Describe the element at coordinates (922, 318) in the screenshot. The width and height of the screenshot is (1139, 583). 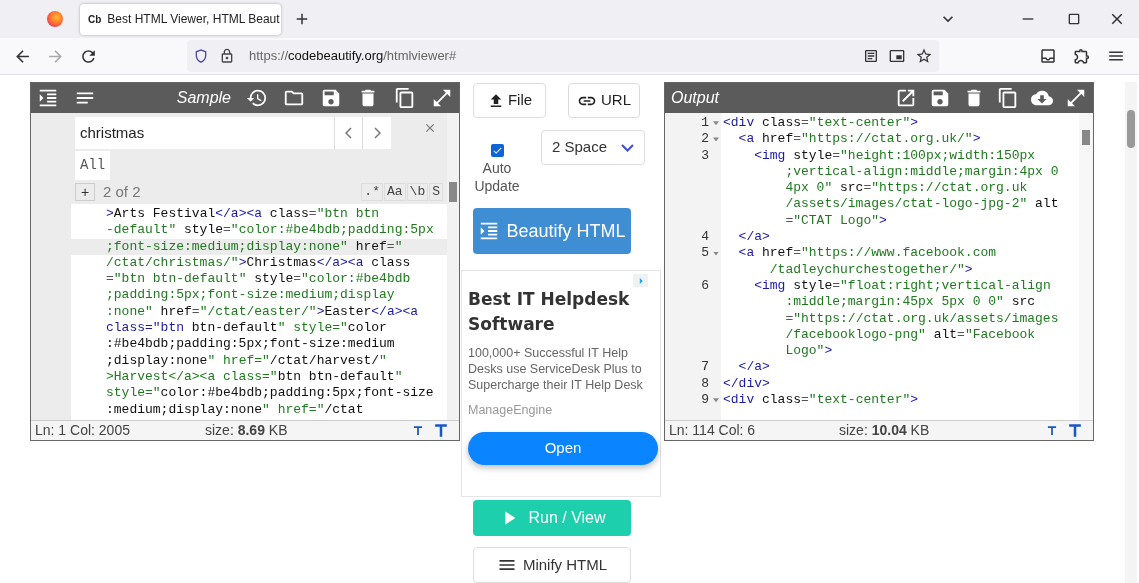
I see `code-line: ="https://ctat.org.uk/assets/images` at that location.